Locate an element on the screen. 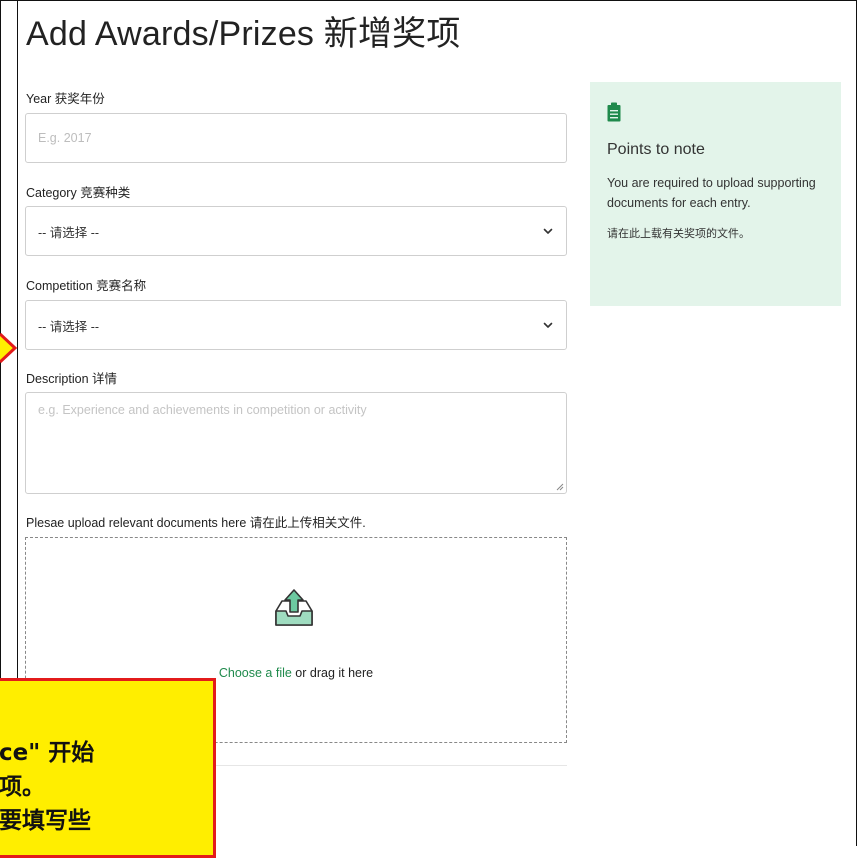 The width and height of the screenshot is (864, 858). competition-label: Competition 竞赛名称 is located at coordinates (86, 286).